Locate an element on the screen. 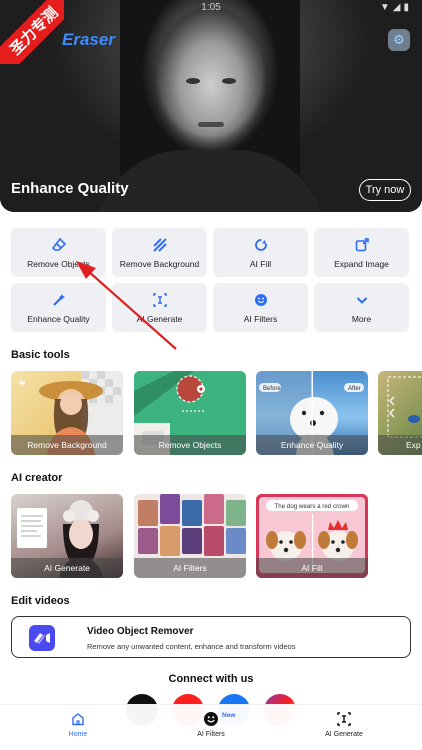  connect-title: Connect with us is located at coordinates (211, 679).